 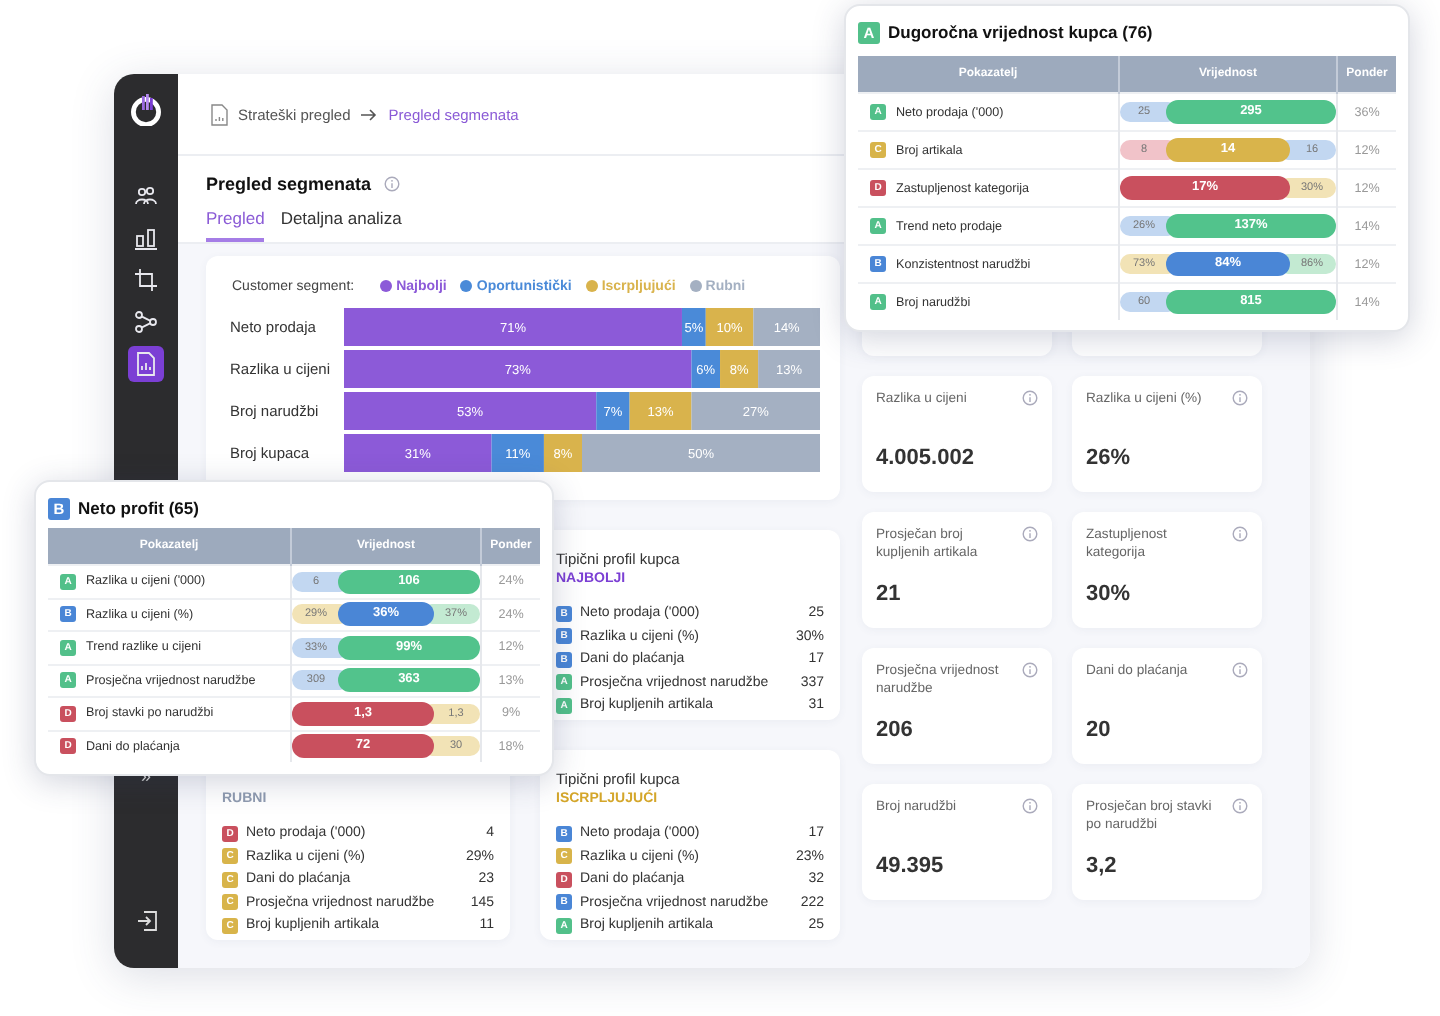 What do you see at coordinates (146, 322) in the screenshot?
I see `network-icon` at bounding box center [146, 322].